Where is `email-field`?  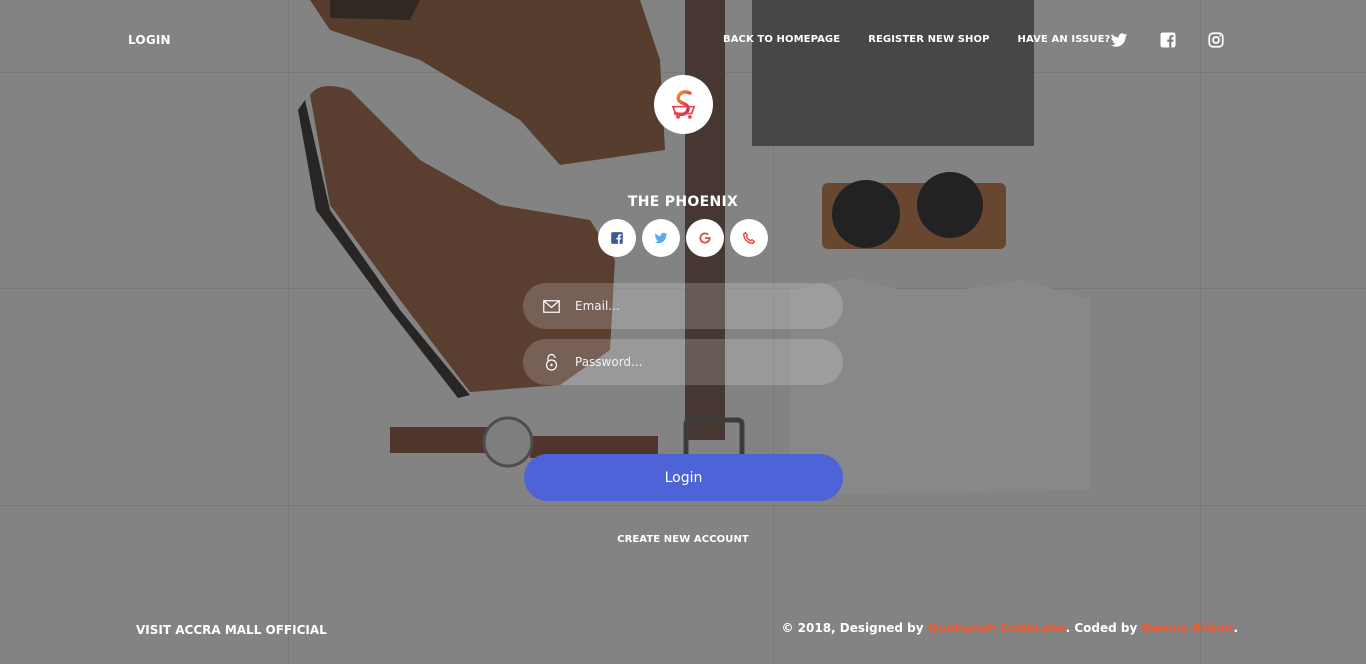
email-field is located at coordinates (683, 306).